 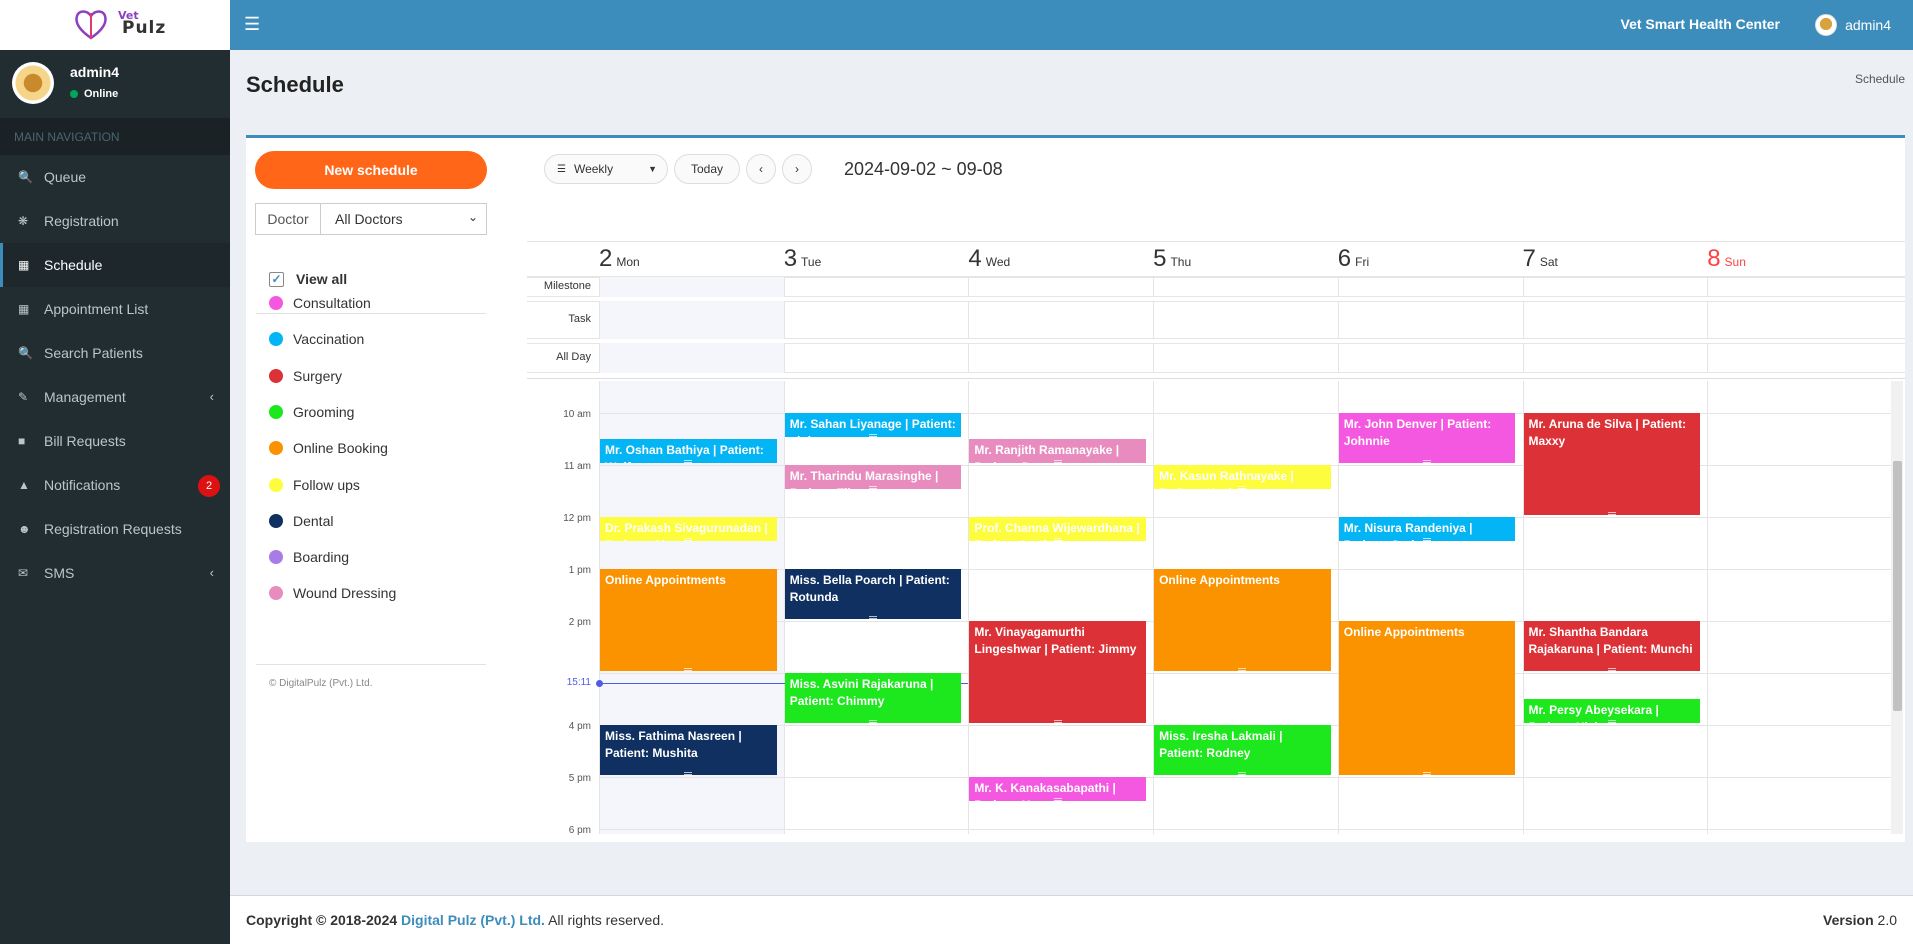 What do you see at coordinates (1880, 79) in the screenshot?
I see `breadcrumb: Schedule` at bounding box center [1880, 79].